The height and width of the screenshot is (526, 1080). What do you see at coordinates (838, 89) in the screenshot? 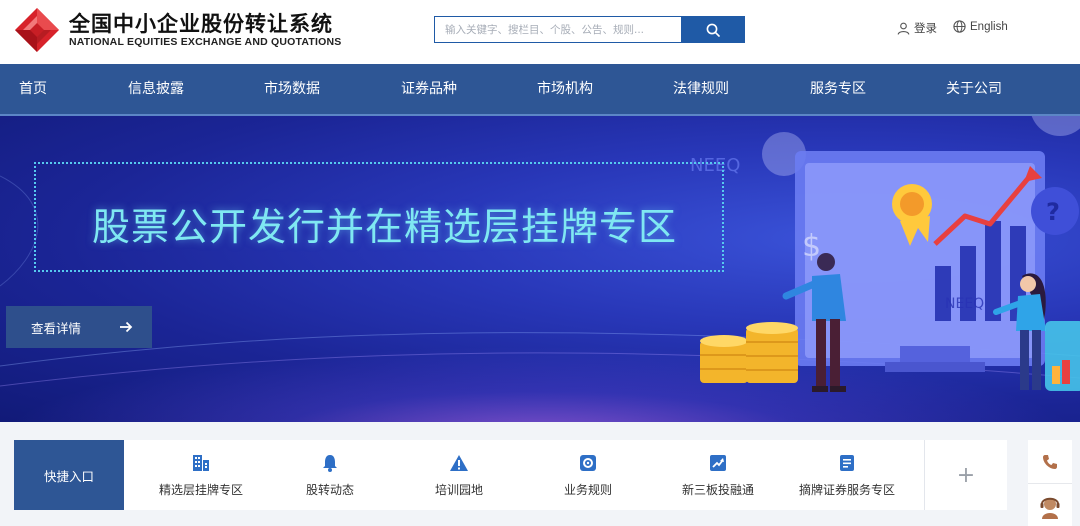
I see `nav-item-services: 服务专区` at bounding box center [838, 89].